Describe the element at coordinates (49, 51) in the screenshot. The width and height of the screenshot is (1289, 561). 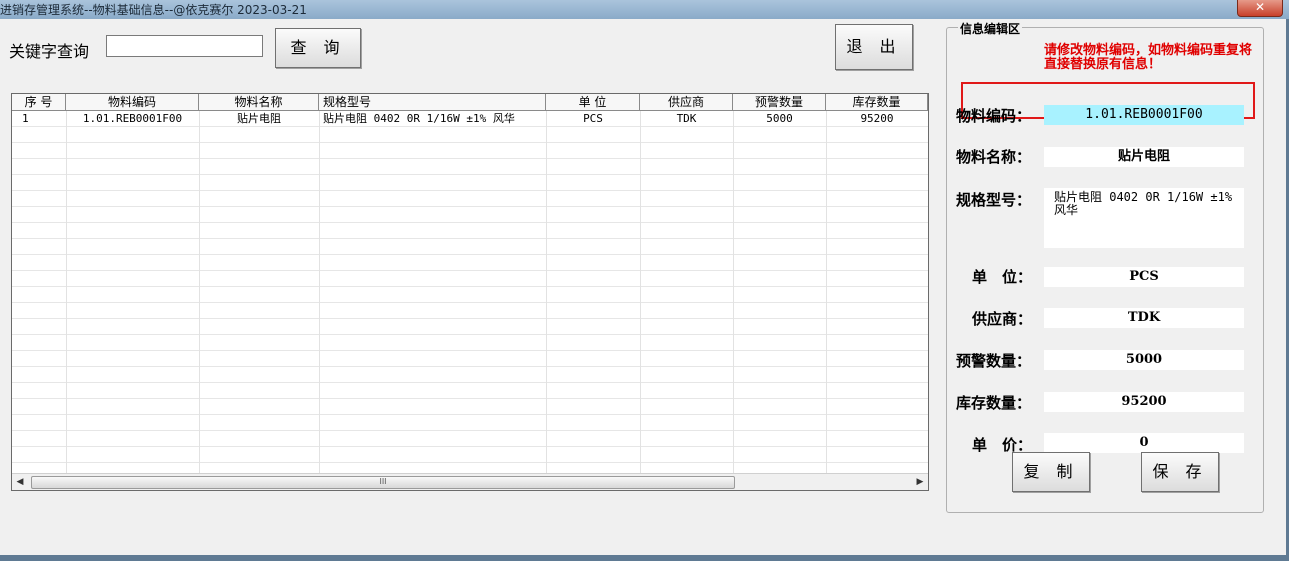
I see `keyword-label: 关键字查询` at that location.